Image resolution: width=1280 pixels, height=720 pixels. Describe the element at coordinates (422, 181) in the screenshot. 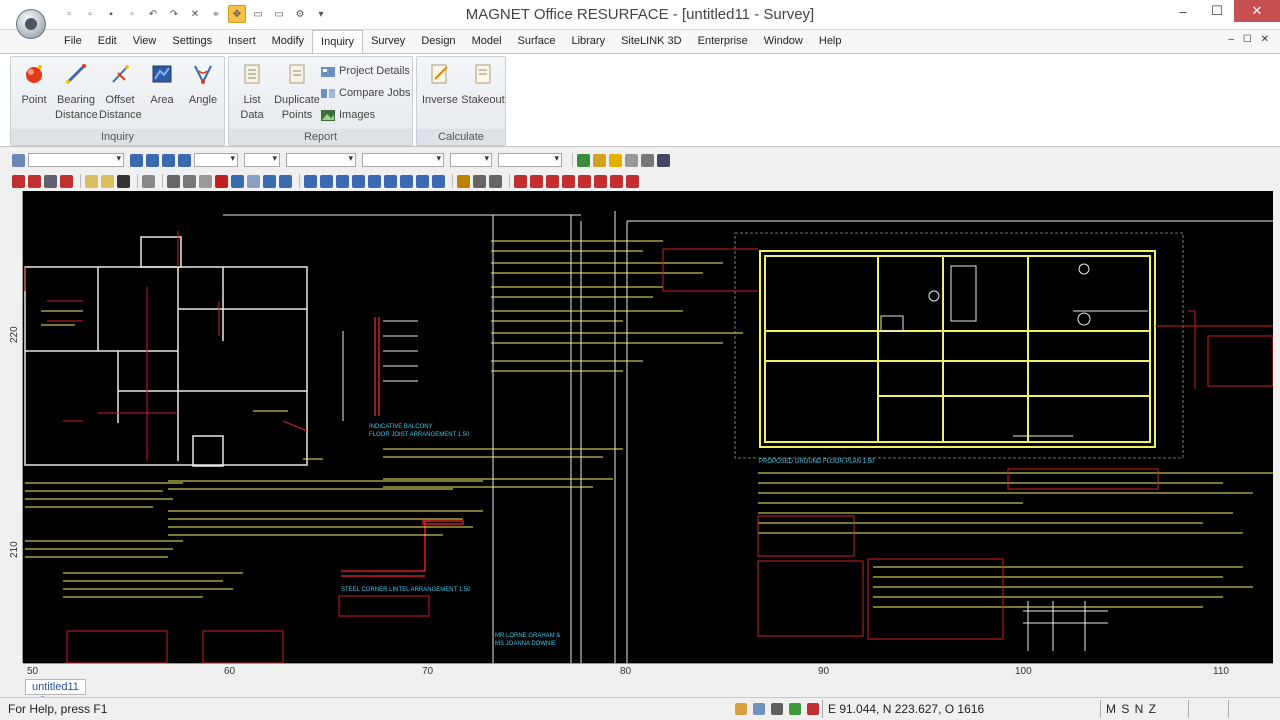

I see `zoom-center-icon` at that location.